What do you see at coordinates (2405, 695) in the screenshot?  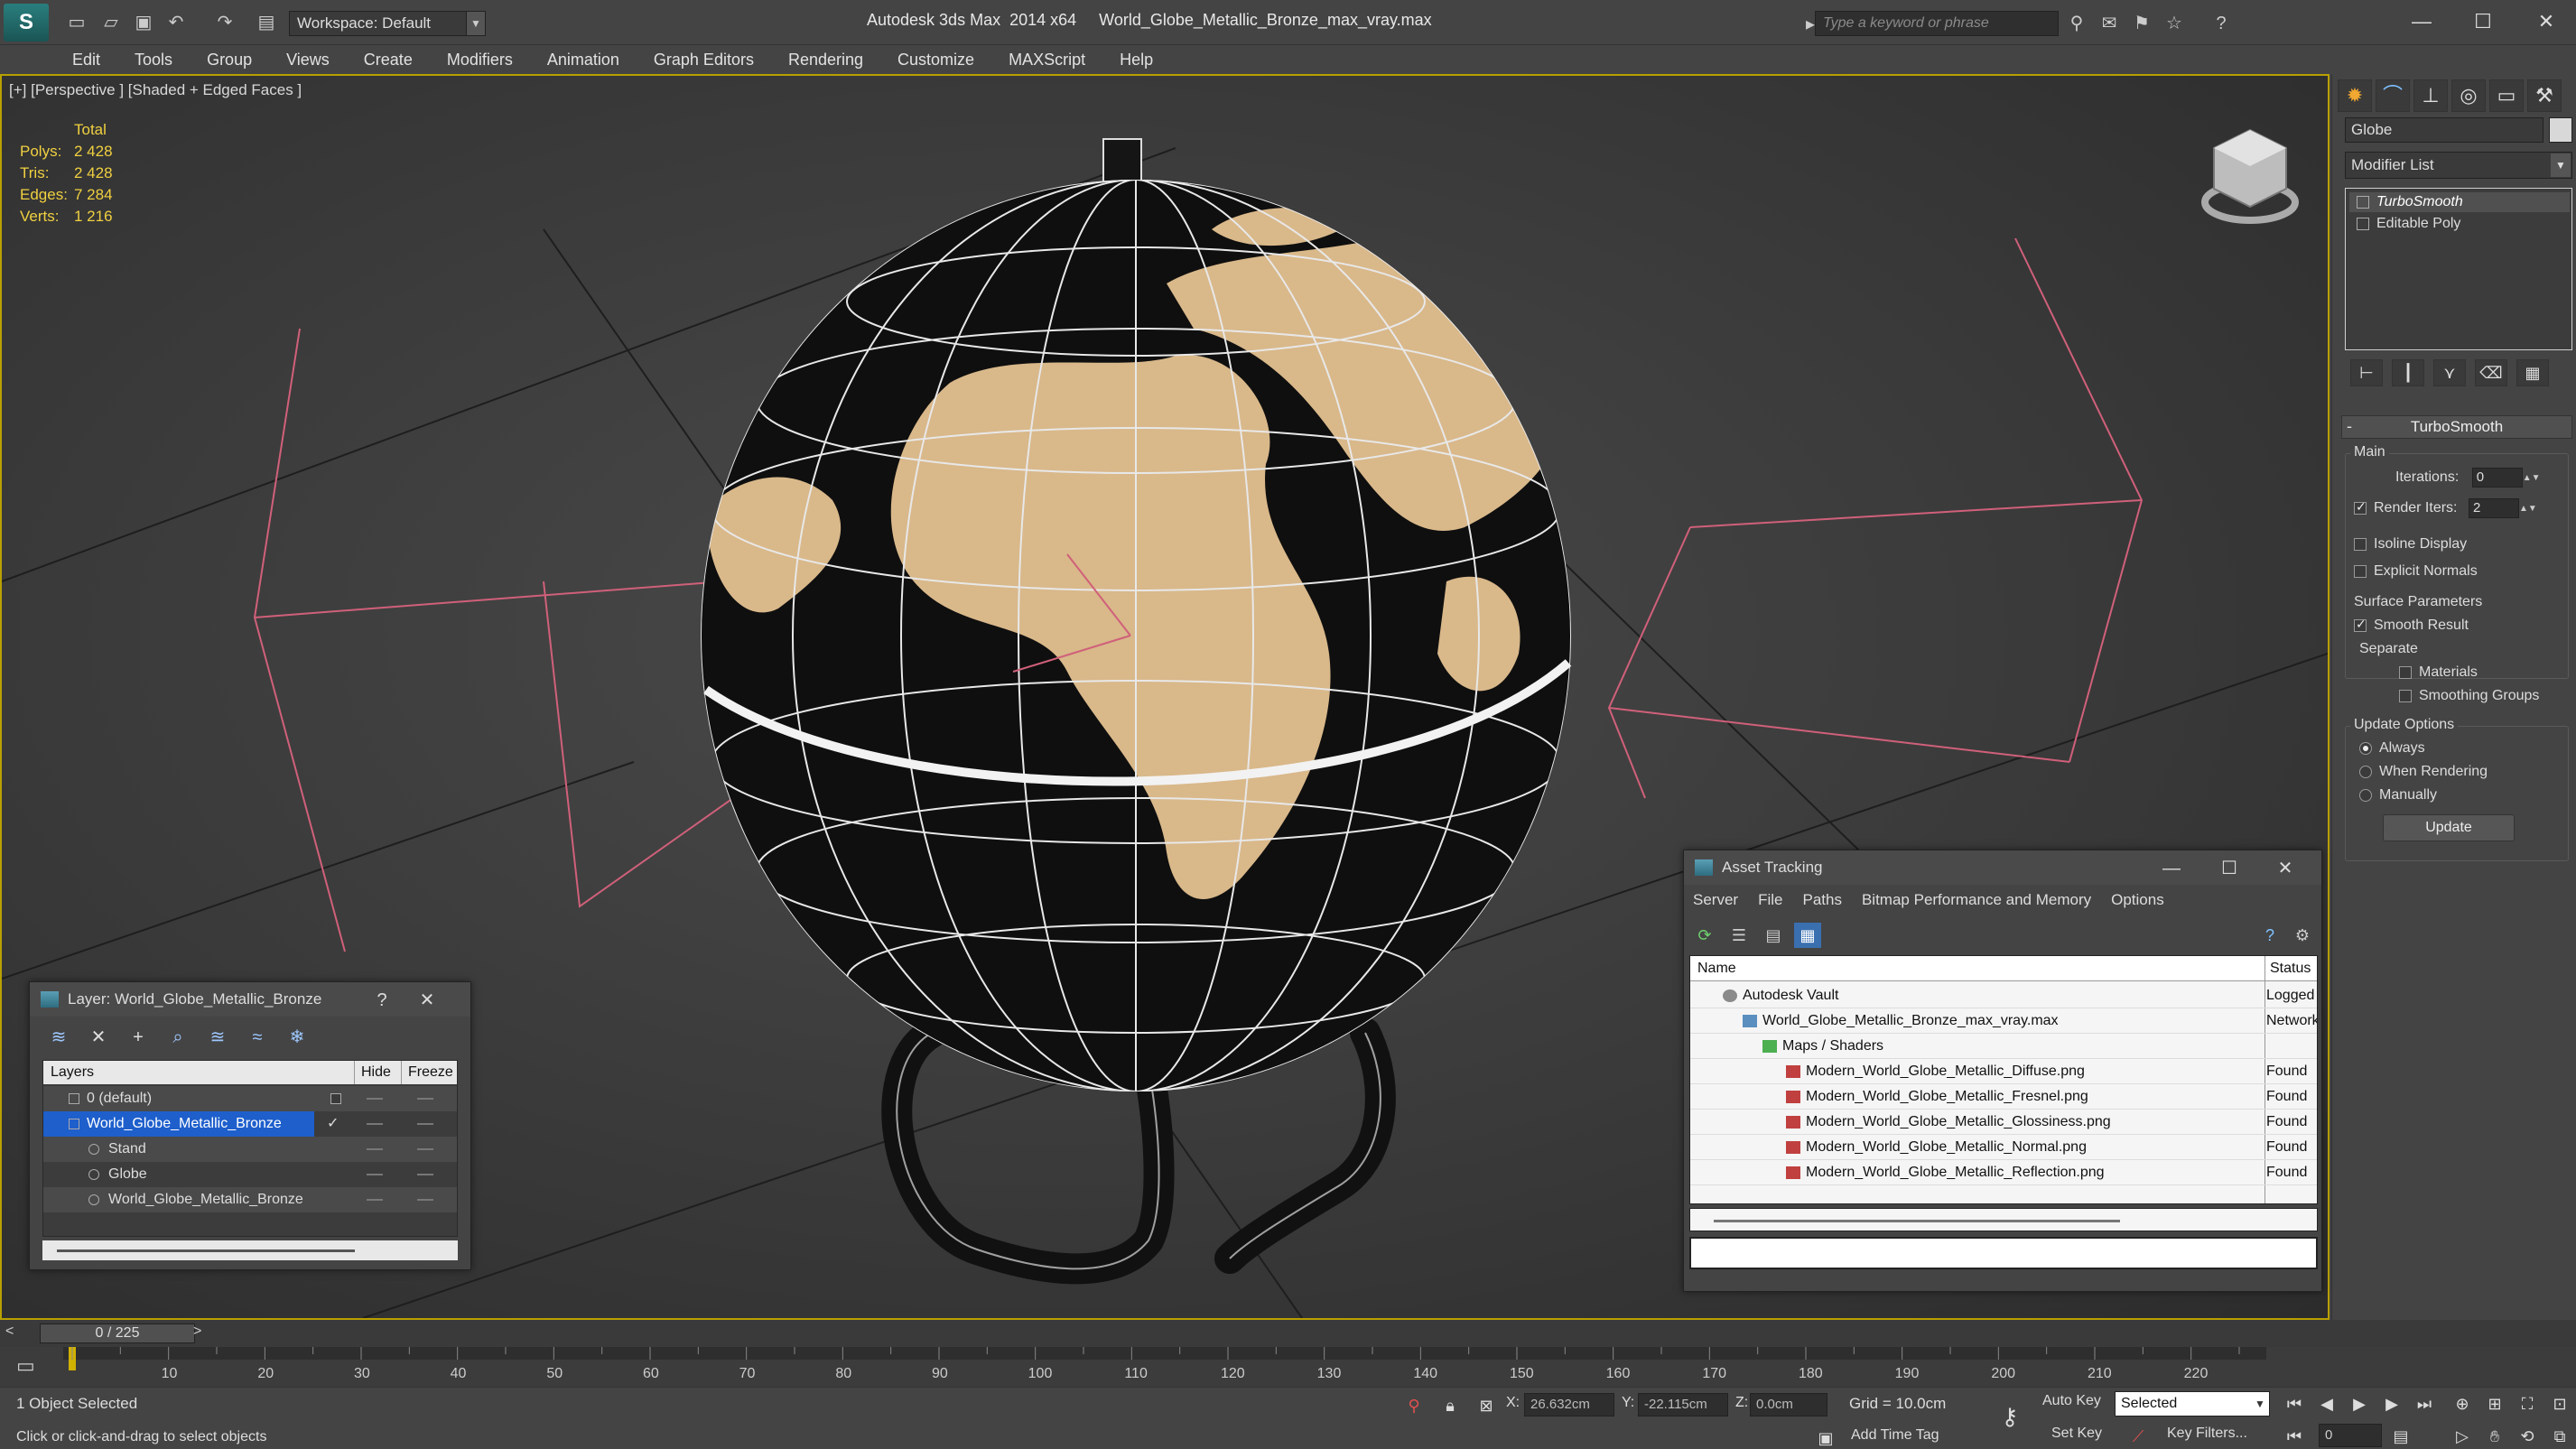 I see `smoothing-groups-checkbox` at bounding box center [2405, 695].